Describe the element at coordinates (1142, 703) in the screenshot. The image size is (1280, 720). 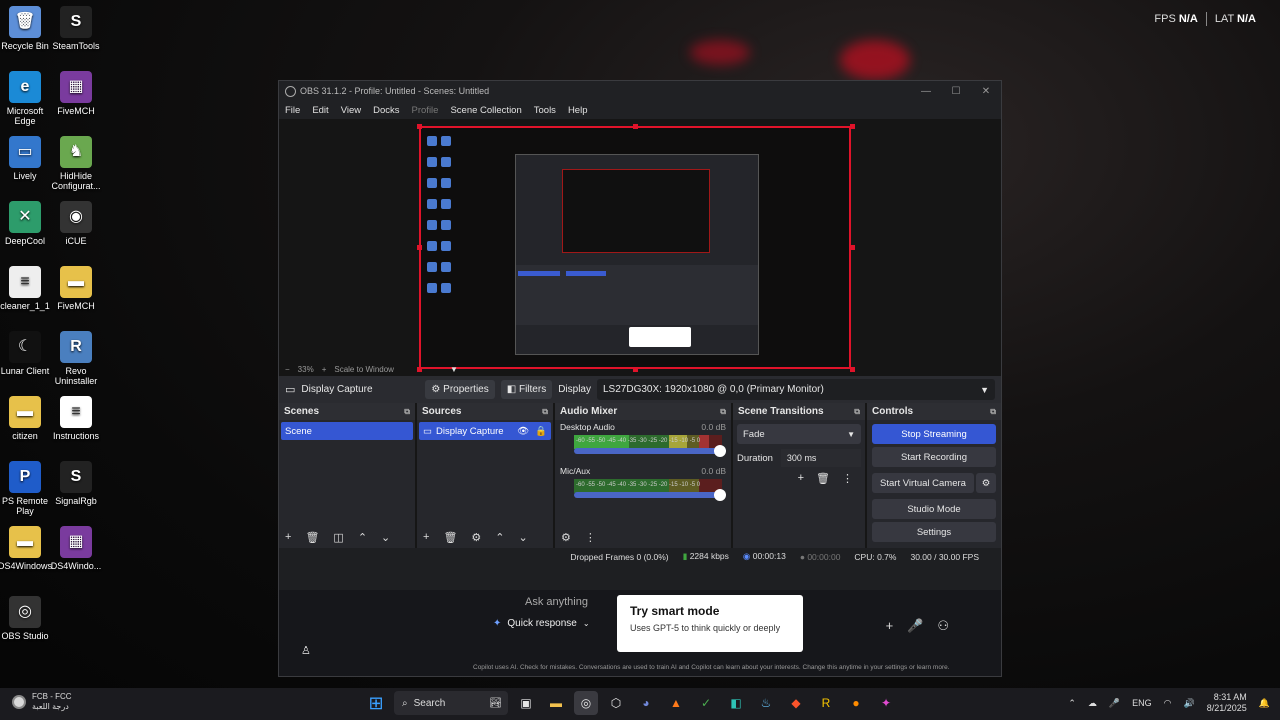
I see `language-indicator: ENG` at that location.